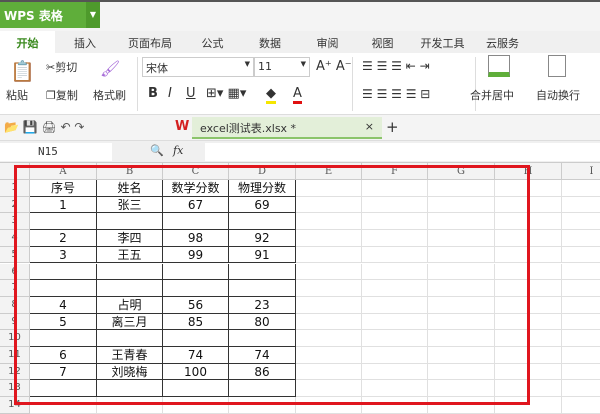 The image size is (600, 414). Describe the element at coordinates (22, 71) in the screenshot. I see `paste-icon: 📋` at that location.